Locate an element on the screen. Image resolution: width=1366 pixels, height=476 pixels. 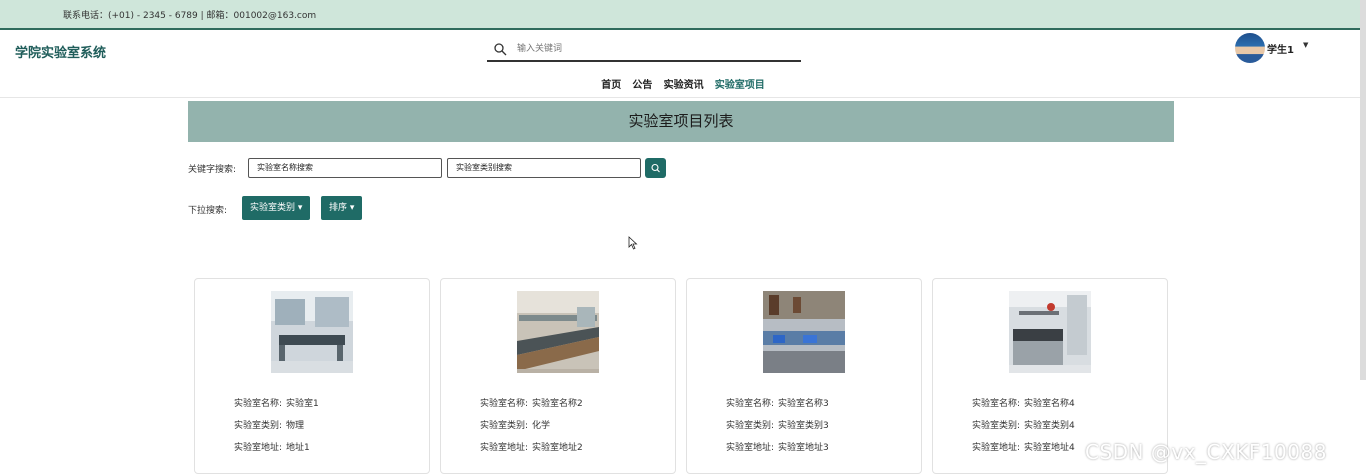
lab-type-row: 实验室类别: 实验室类别4 is located at coordinates (1023, 424).